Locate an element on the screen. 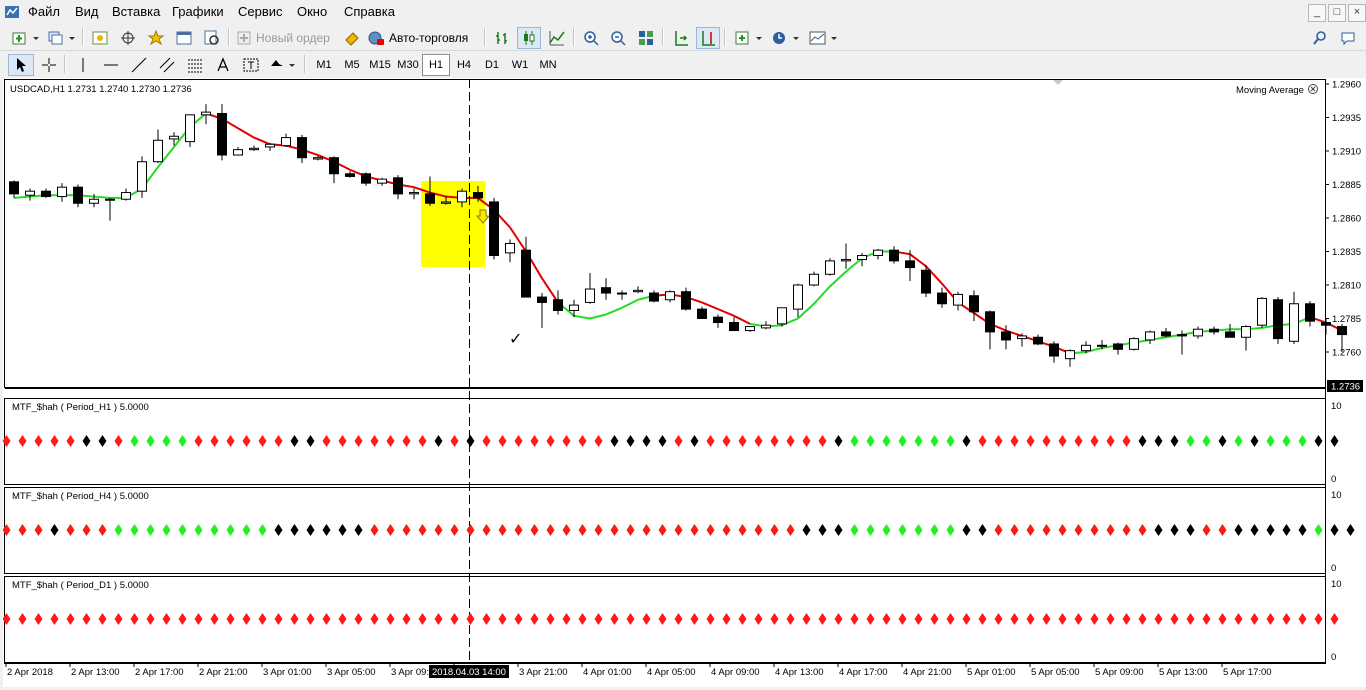 The image size is (1366, 690). menu-file: Файл is located at coordinates (44, 12).